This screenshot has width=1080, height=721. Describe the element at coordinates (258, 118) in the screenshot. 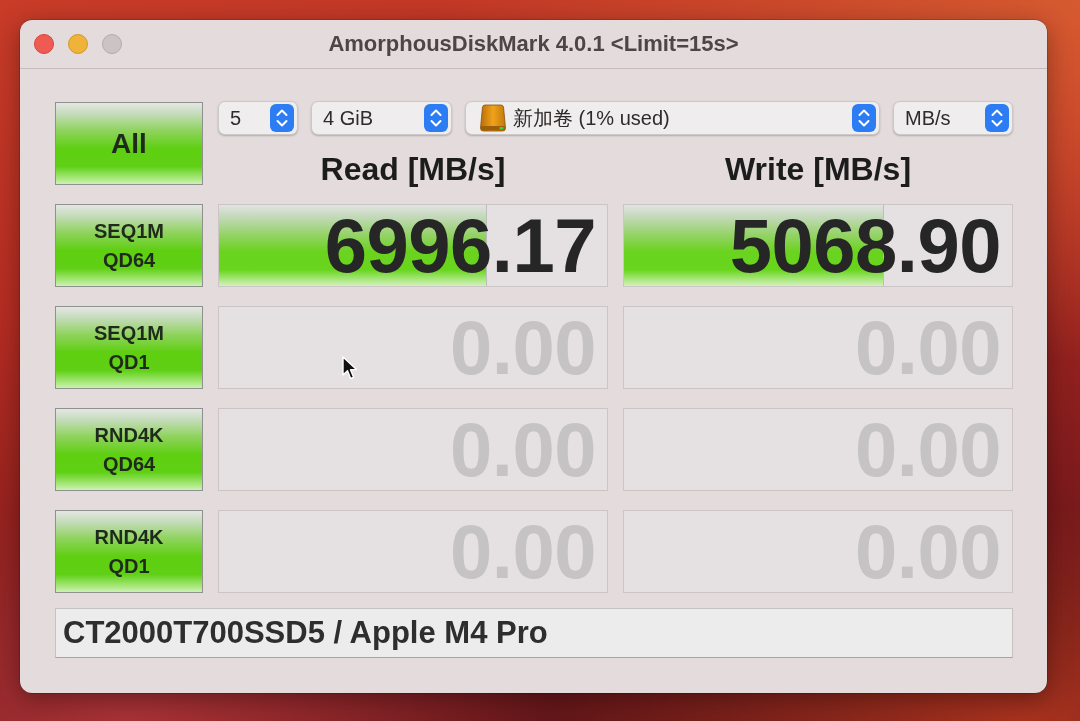

I see `dropdown: 5` at that location.